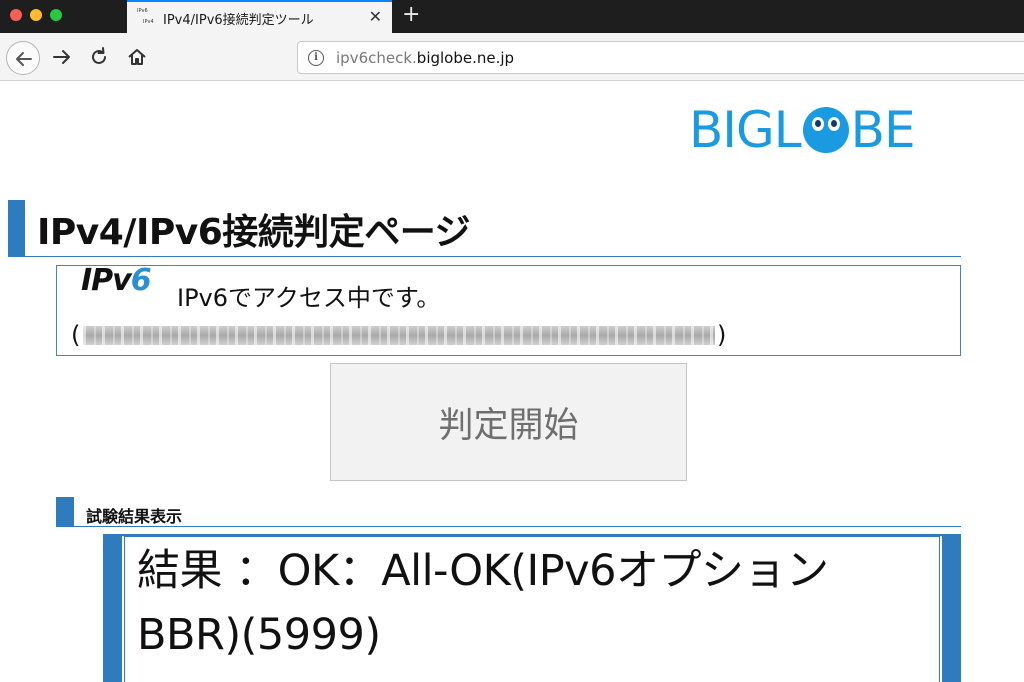  Describe the element at coordinates (745, 130) in the screenshot. I see `logo-text-left: BIGL` at that location.